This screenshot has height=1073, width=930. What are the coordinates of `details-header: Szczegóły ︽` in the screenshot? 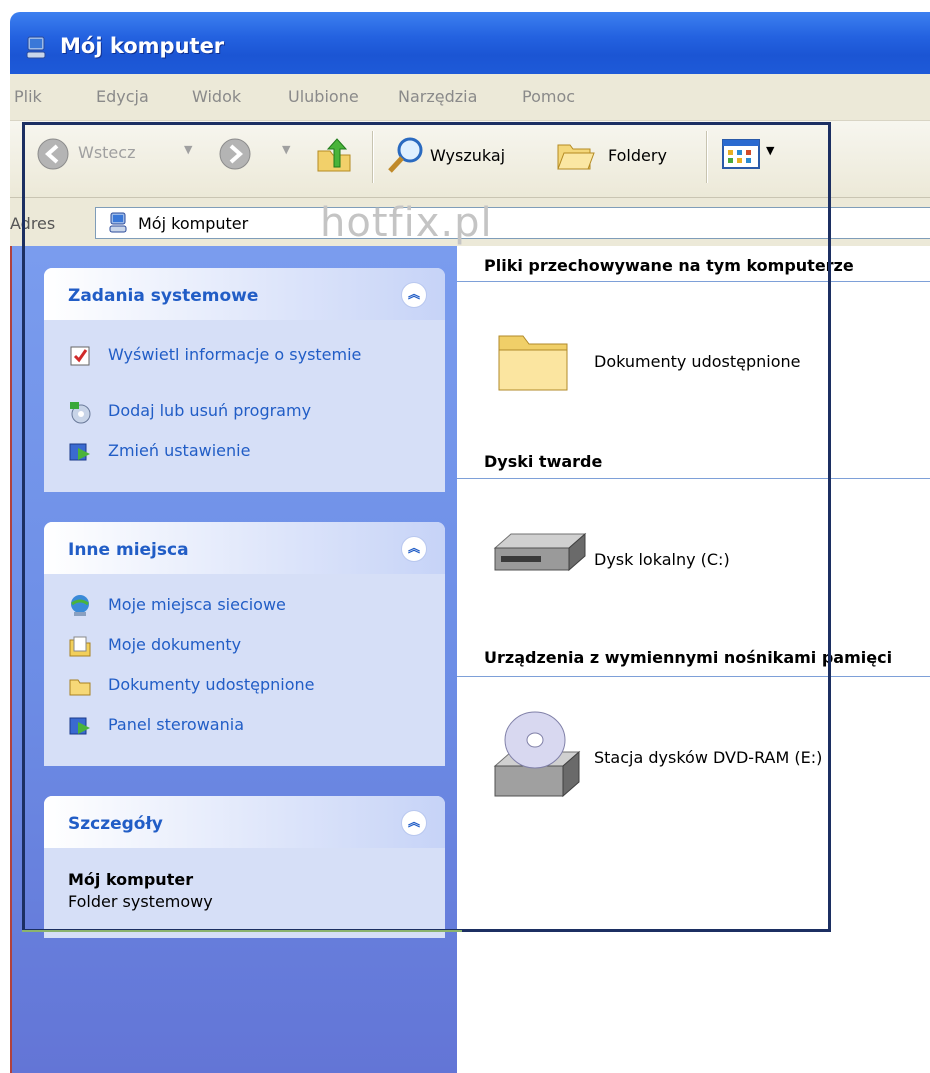 It's located at (244, 822).